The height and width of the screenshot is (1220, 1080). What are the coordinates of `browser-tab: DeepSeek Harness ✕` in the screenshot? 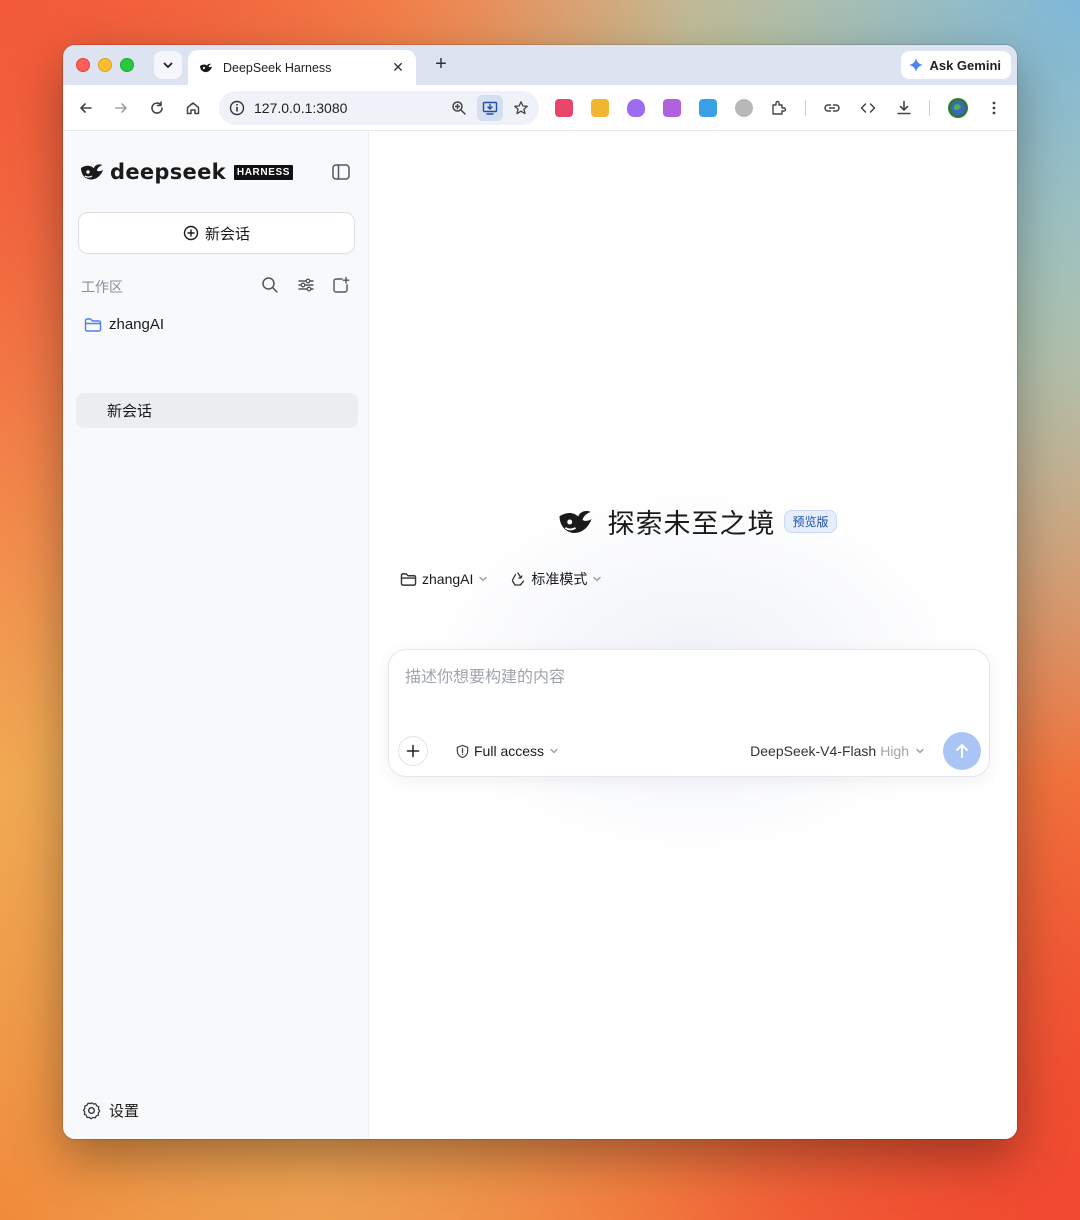 It's located at (302, 67).